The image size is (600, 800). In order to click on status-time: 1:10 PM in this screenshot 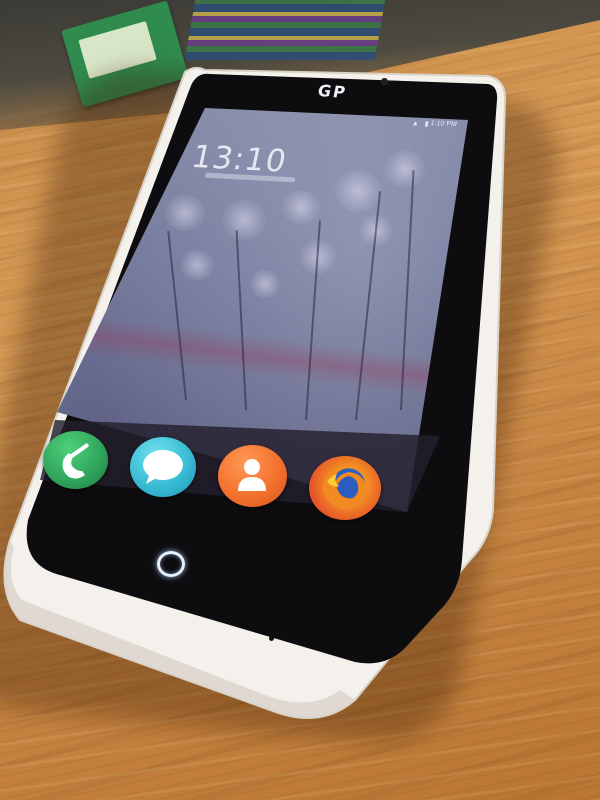, I will do `click(444, 124)`.